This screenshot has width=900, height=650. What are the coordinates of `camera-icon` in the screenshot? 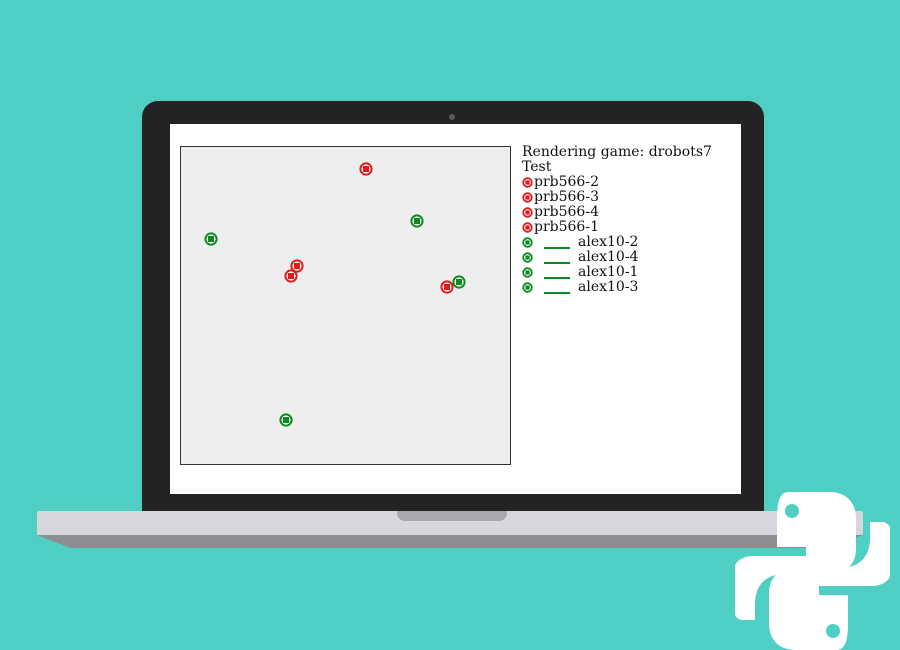 It's located at (452, 117).